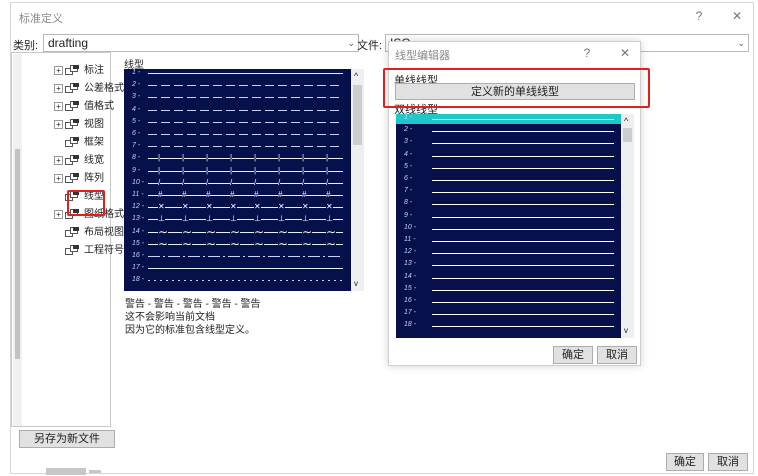 The width and height of the screenshot is (758, 476). What do you see at coordinates (94, 231) in the screenshot?
I see `tree-item: 布局视图` at bounding box center [94, 231].